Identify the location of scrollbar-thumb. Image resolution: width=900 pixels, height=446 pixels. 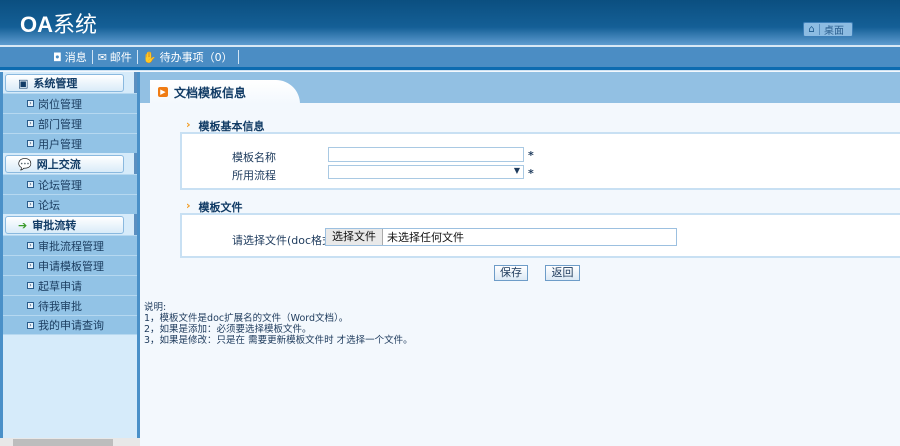
(63, 442).